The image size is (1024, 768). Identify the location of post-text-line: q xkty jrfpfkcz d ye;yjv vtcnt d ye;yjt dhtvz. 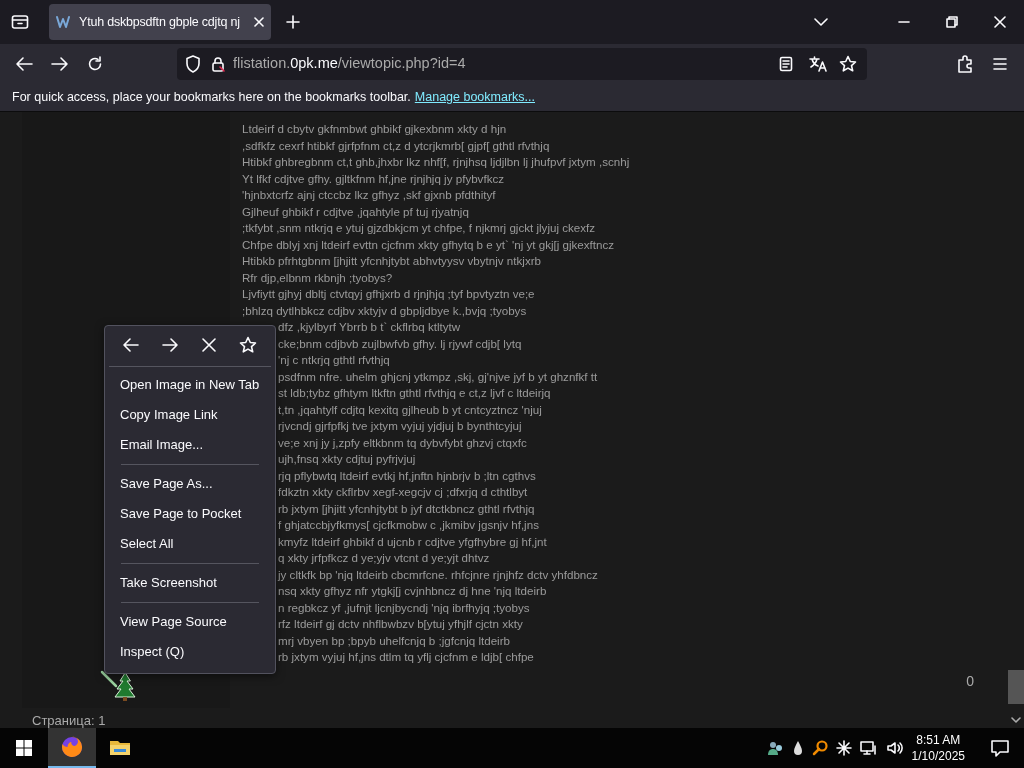
(384, 558).